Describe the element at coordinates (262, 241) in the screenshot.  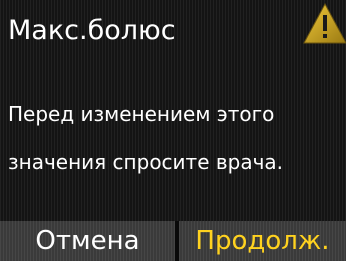
I see `continue-button: Продолж.` at that location.